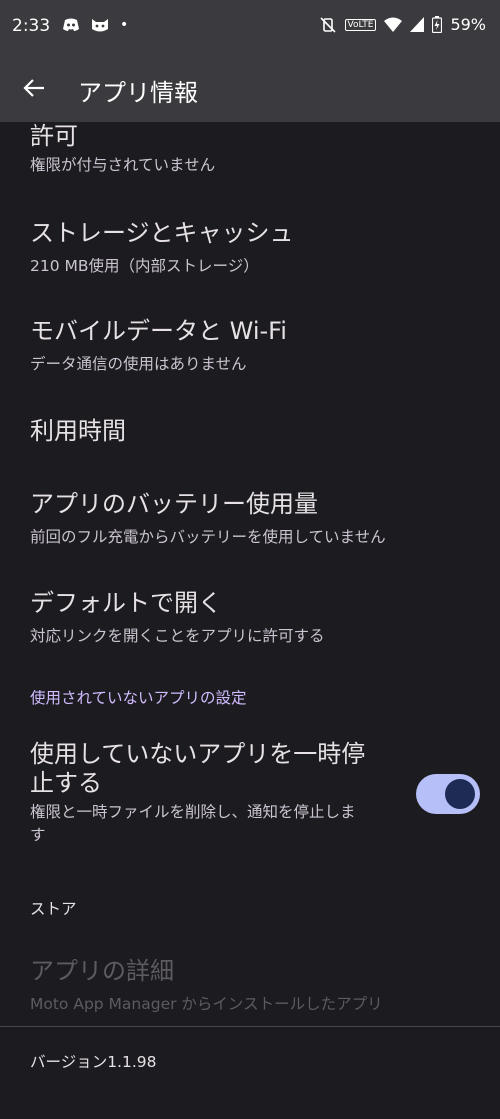 This screenshot has height=1119, width=500. I want to click on mobile-data-wifi-item: モバイルデータと Wi-Fi データ通信の使用はありません, so click(245, 342).